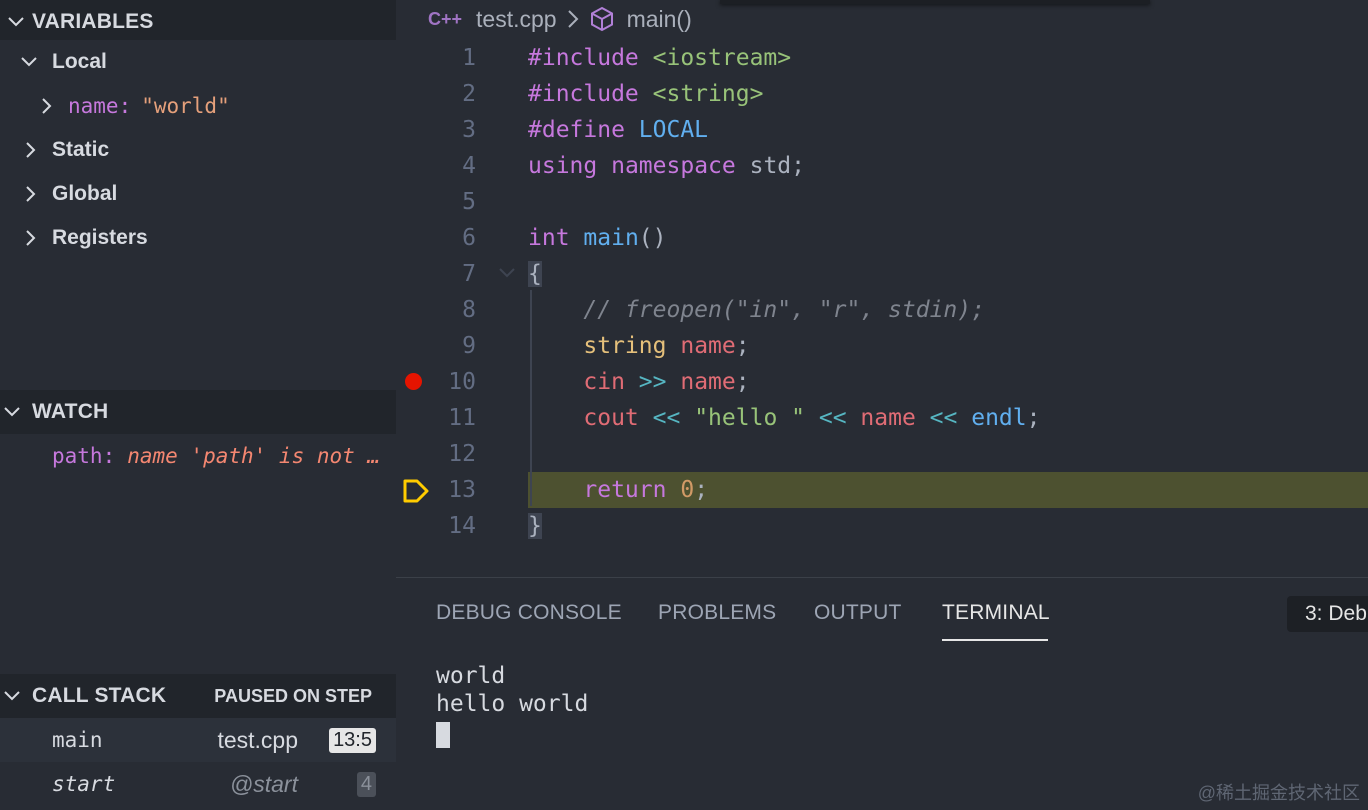 Image resolution: width=1368 pixels, height=810 pixels. I want to click on line-number: 7, so click(469, 274).